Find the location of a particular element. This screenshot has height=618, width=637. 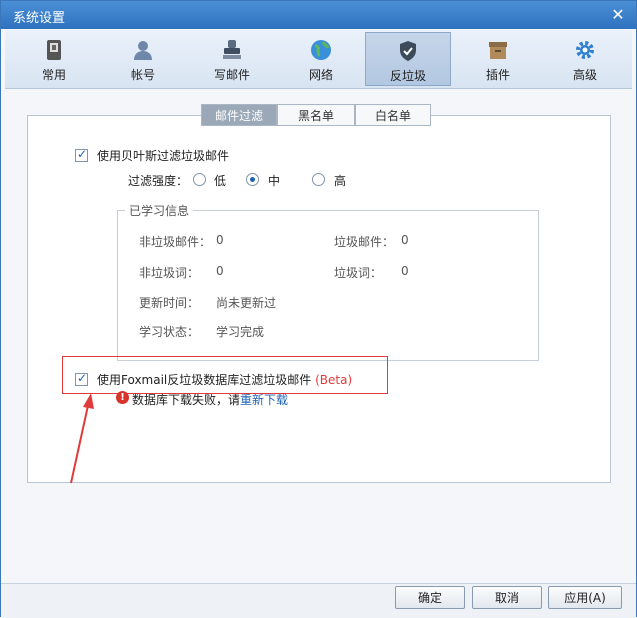

learn-status-value: 学习完成 is located at coordinates (240, 332).